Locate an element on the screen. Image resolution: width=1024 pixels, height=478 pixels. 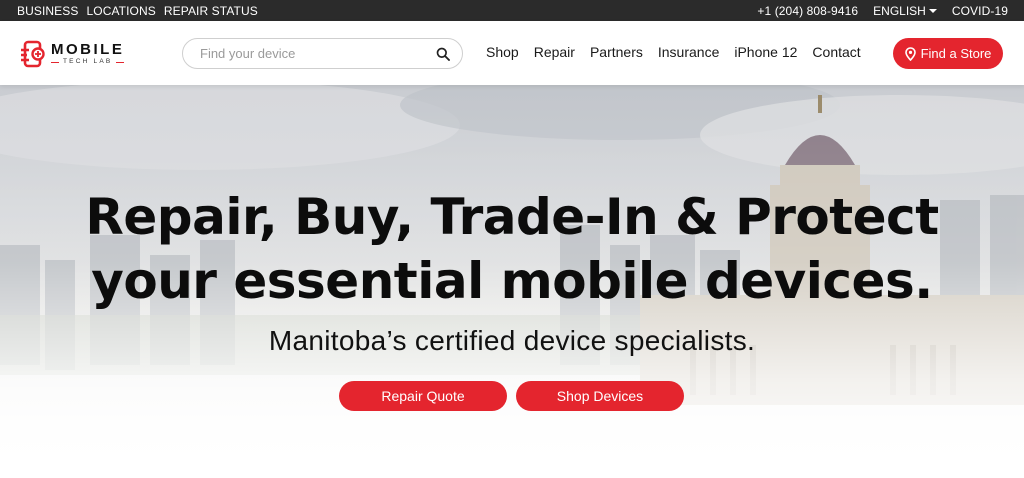
logo-mark-icon is located at coordinates (33, 54).